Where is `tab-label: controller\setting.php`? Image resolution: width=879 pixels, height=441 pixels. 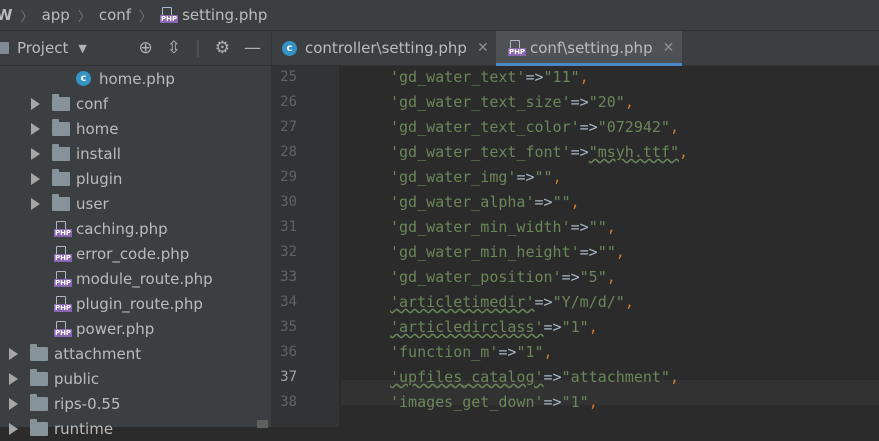 tab-label: controller\setting.php is located at coordinates (386, 48).